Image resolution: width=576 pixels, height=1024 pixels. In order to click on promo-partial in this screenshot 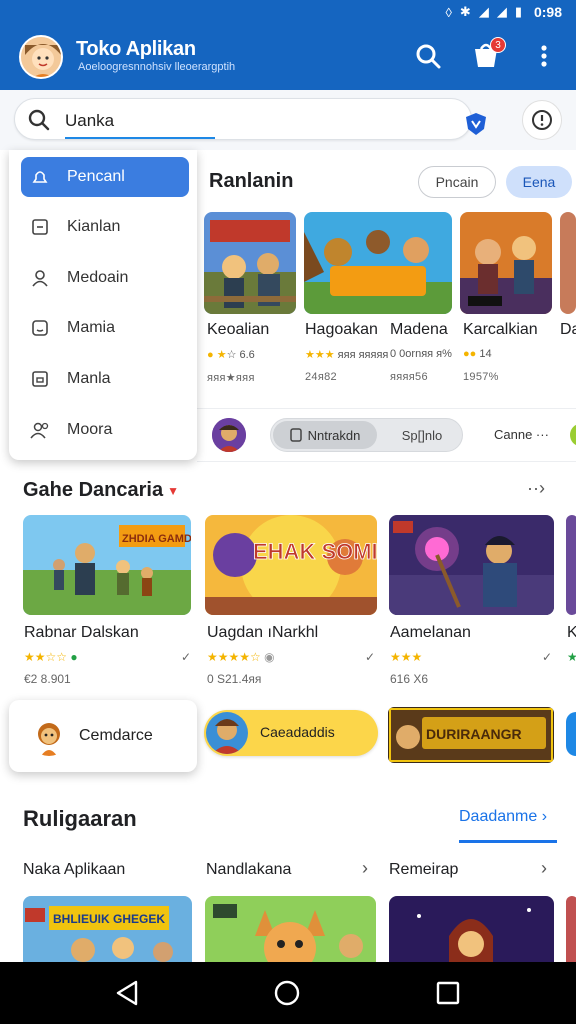, I will do `click(571, 734)`.